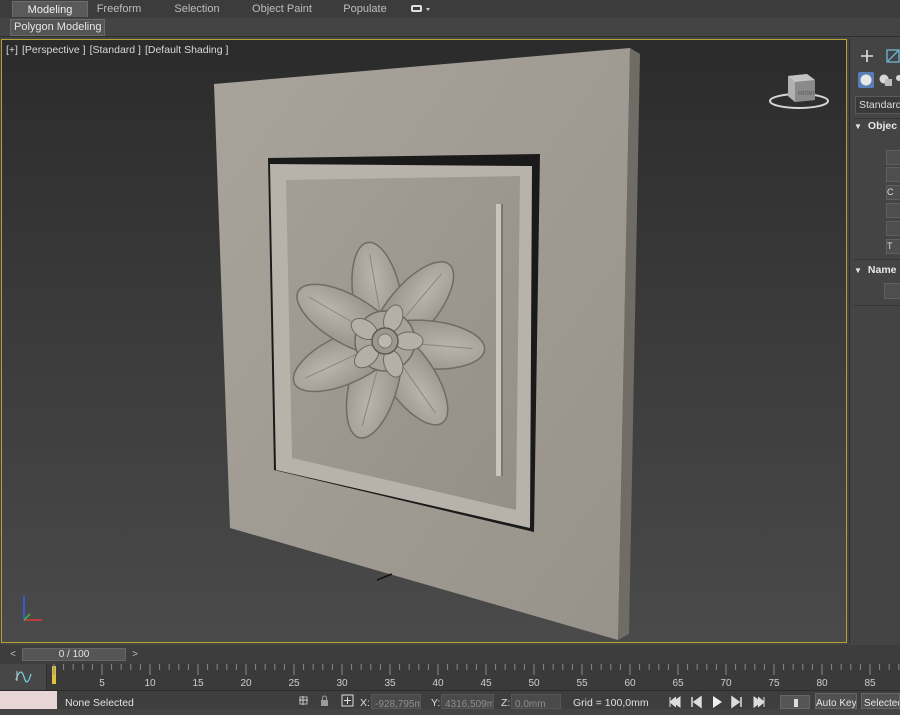 Image resolution: width=900 pixels, height=715 pixels. What do you see at coordinates (50, 9) in the screenshot?
I see `tab-modeling: Modeling` at bounding box center [50, 9].